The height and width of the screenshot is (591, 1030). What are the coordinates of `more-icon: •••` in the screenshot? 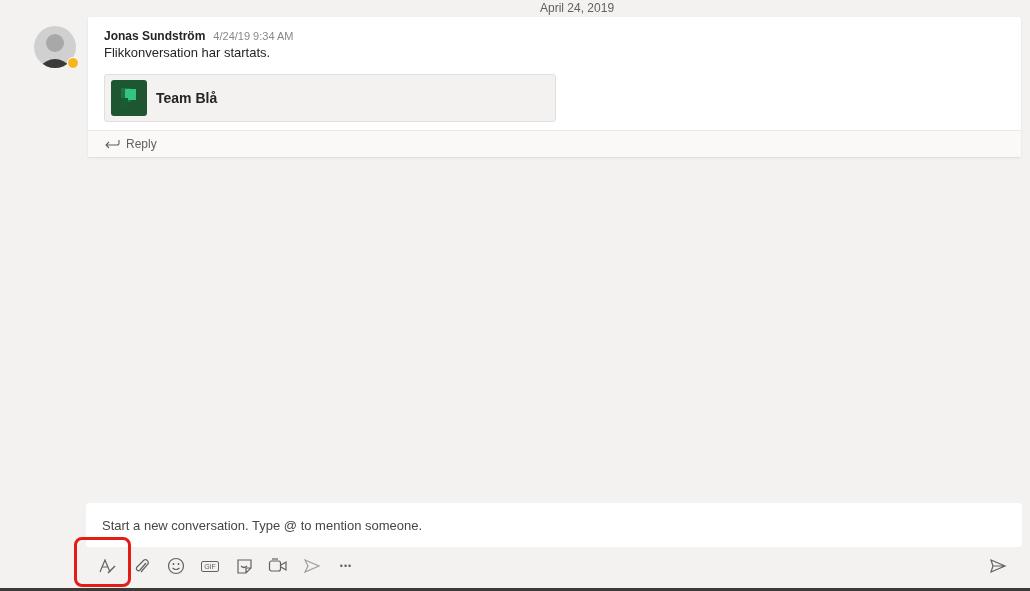 It's located at (346, 566).